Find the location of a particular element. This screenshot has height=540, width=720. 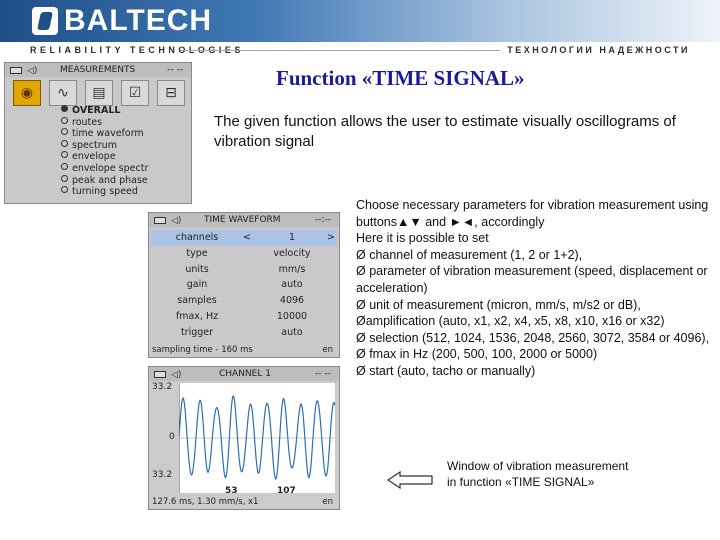

measurements-title-bar: ◁) MEASUREMENTS -- -- is located at coordinates (98, 70).